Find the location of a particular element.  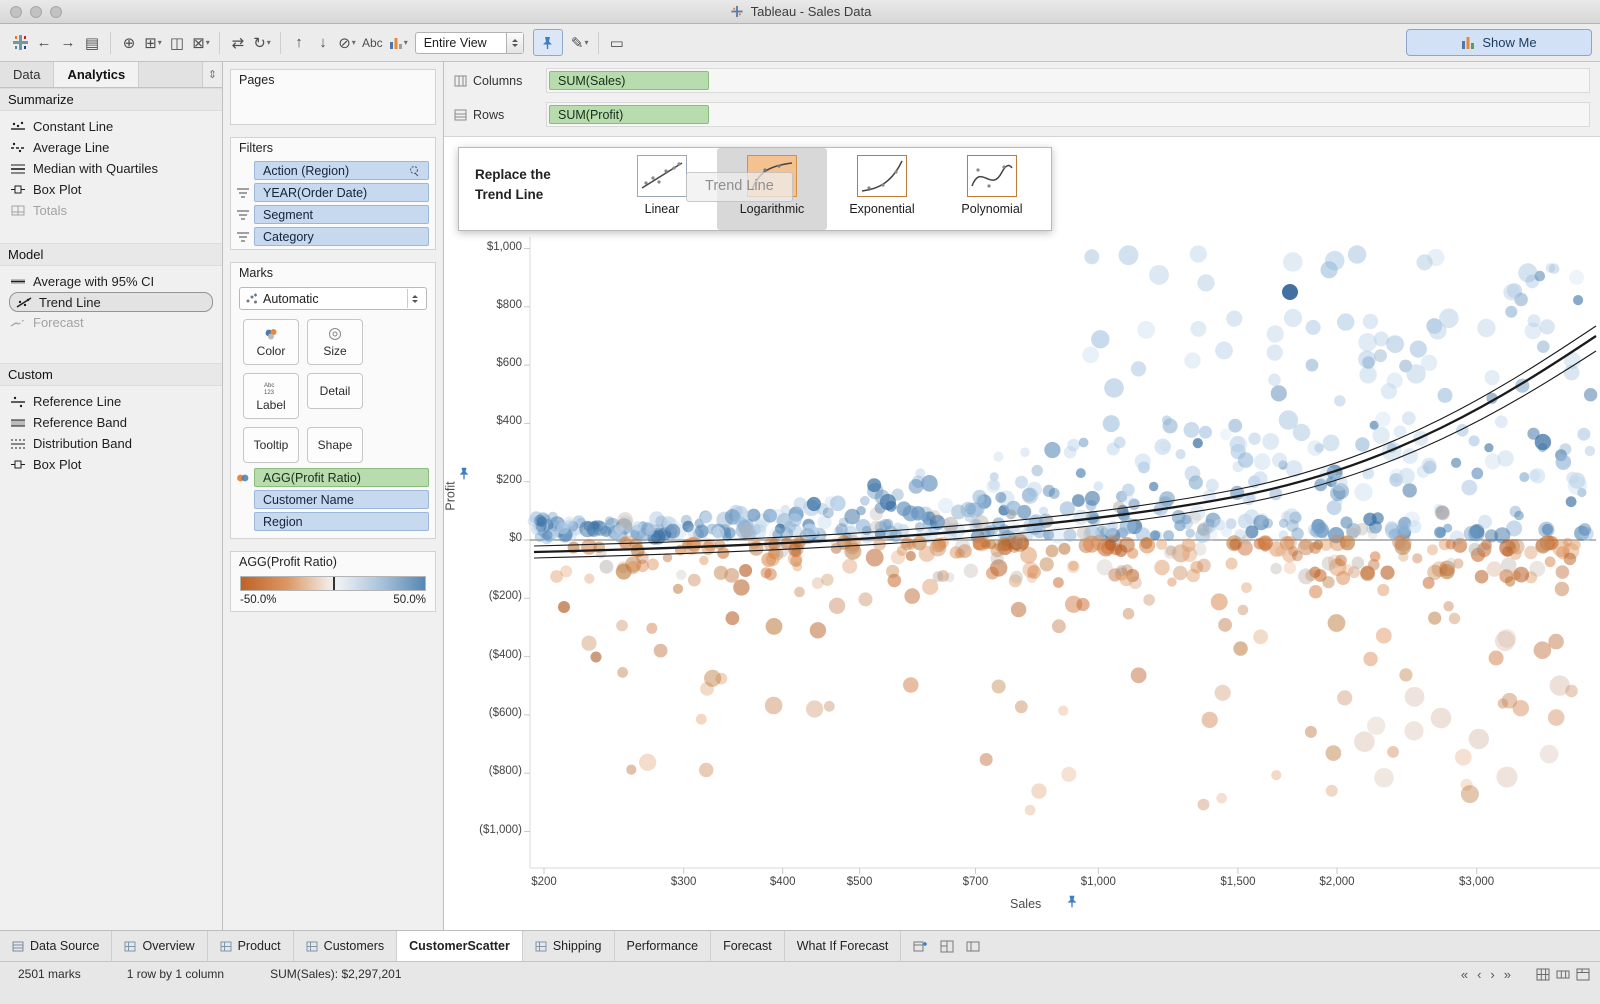

show-filmstrip-button is located at coordinates (1563, 974).